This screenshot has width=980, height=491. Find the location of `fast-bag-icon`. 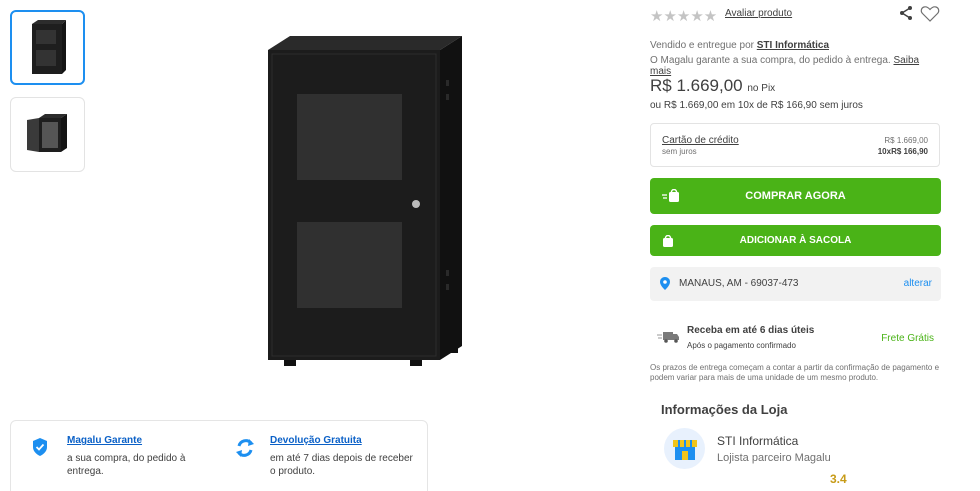

fast-bag-icon is located at coordinates (670, 195).